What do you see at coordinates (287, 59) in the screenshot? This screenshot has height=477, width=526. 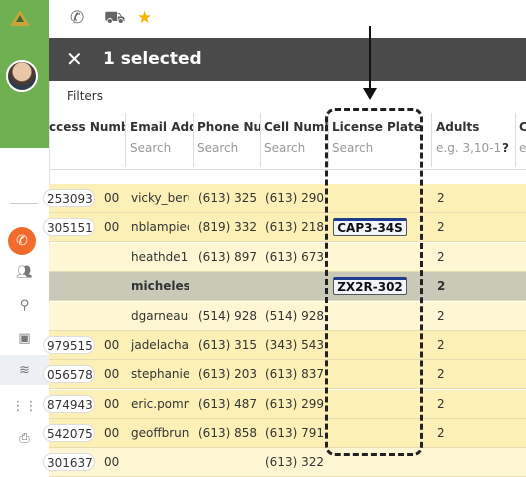 I see `selection-bar: ✕ 1 selected` at bounding box center [287, 59].